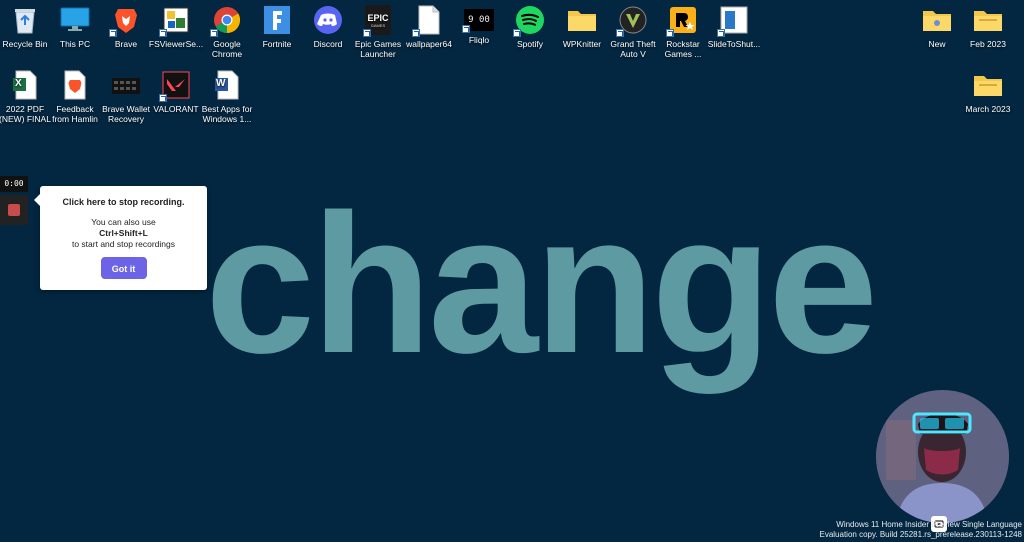 The height and width of the screenshot is (542, 1024). What do you see at coordinates (25, 85) in the screenshot?
I see `excel-doc-icon: X` at bounding box center [25, 85].